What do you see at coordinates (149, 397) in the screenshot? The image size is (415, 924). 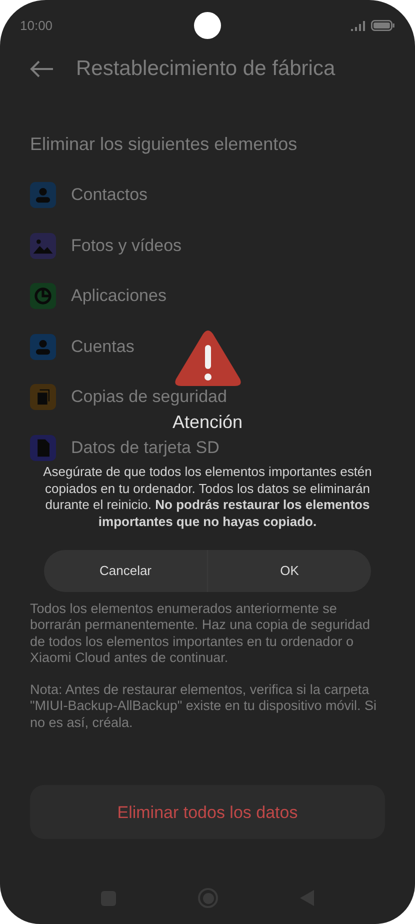 I see `item-label: Copias de seguridad` at bounding box center [149, 397].